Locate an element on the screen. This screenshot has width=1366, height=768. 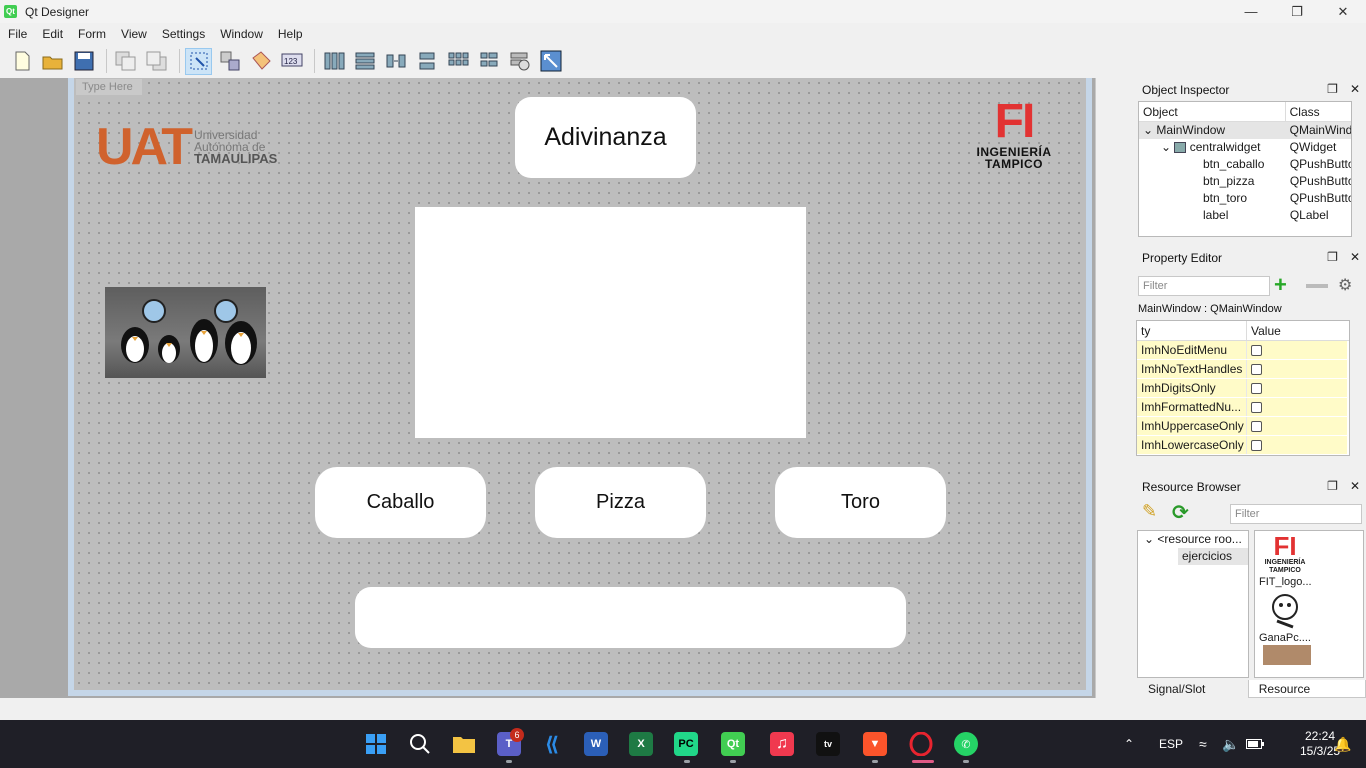
volume-icon: 🔈 is located at coordinates (1230, 744).